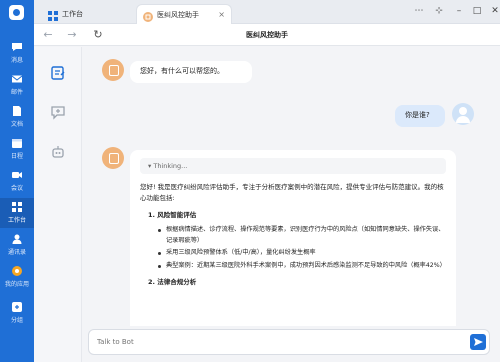 This screenshot has width=500, height=362. What do you see at coordinates (302, 253) in the screenshot?
I see `bullet-item: 采用三级风险预警体系（低/中/高），量化纠纷发生概率` at bounding box center [302, 253].